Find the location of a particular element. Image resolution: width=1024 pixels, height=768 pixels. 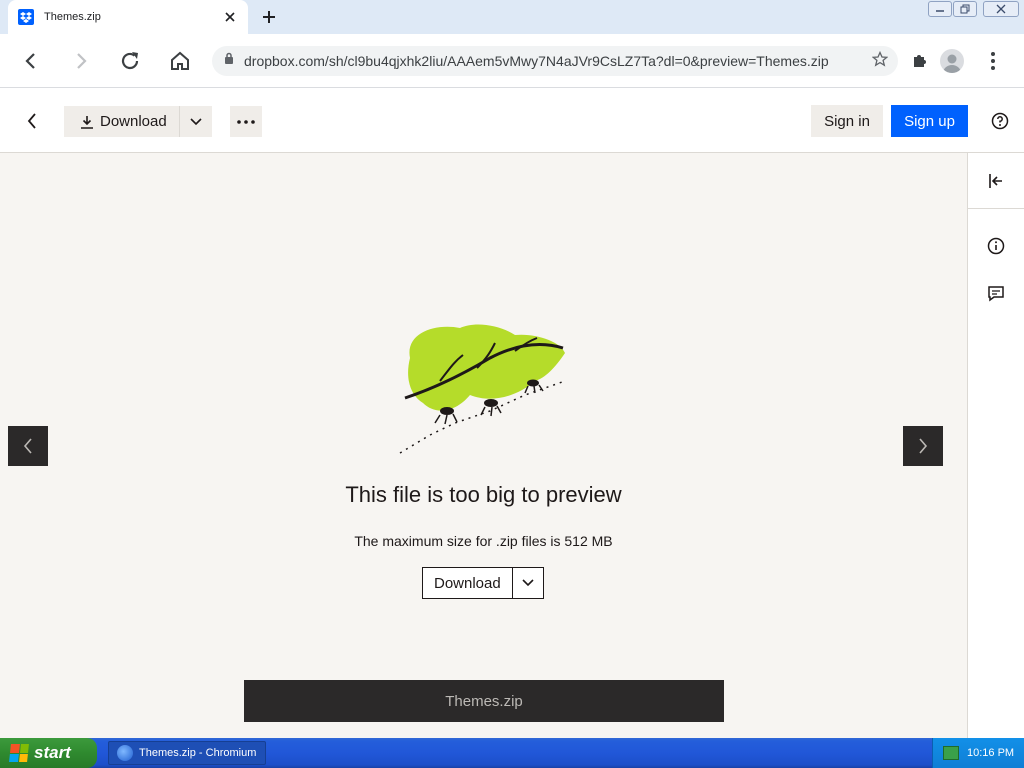

system-tray: 10:16 PM is located at coordinates (978, 753).